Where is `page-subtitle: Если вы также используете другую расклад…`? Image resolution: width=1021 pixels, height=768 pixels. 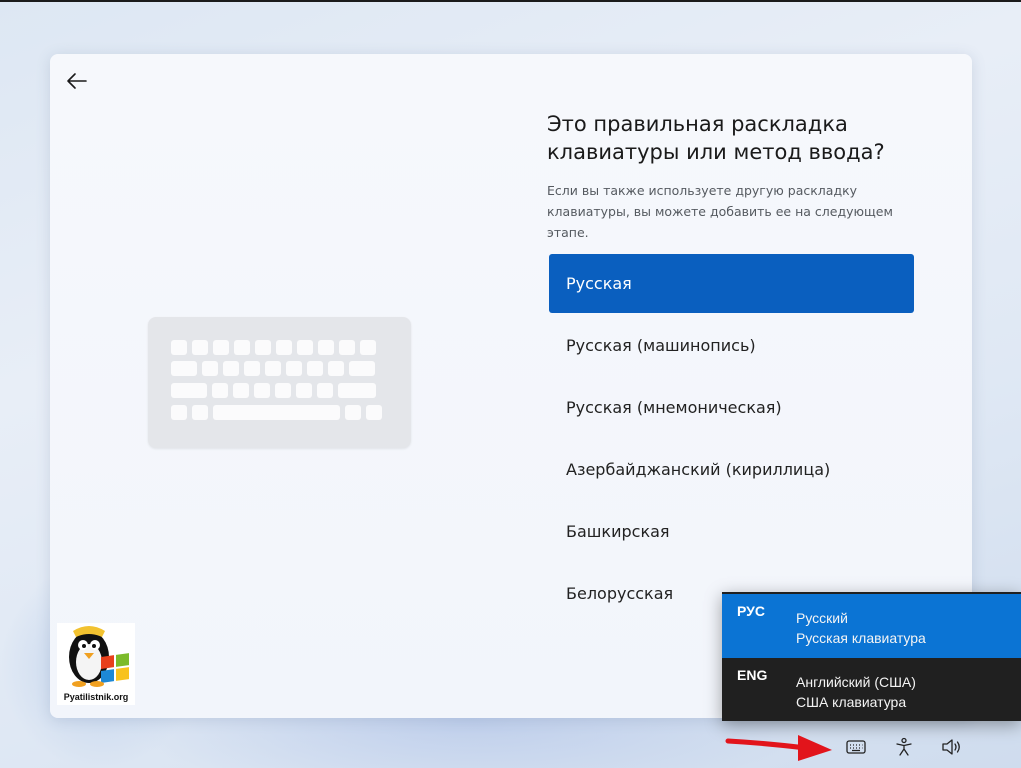
page-subtitle: Если вы также используете другую расклад… is located at coordinates (720, 211).